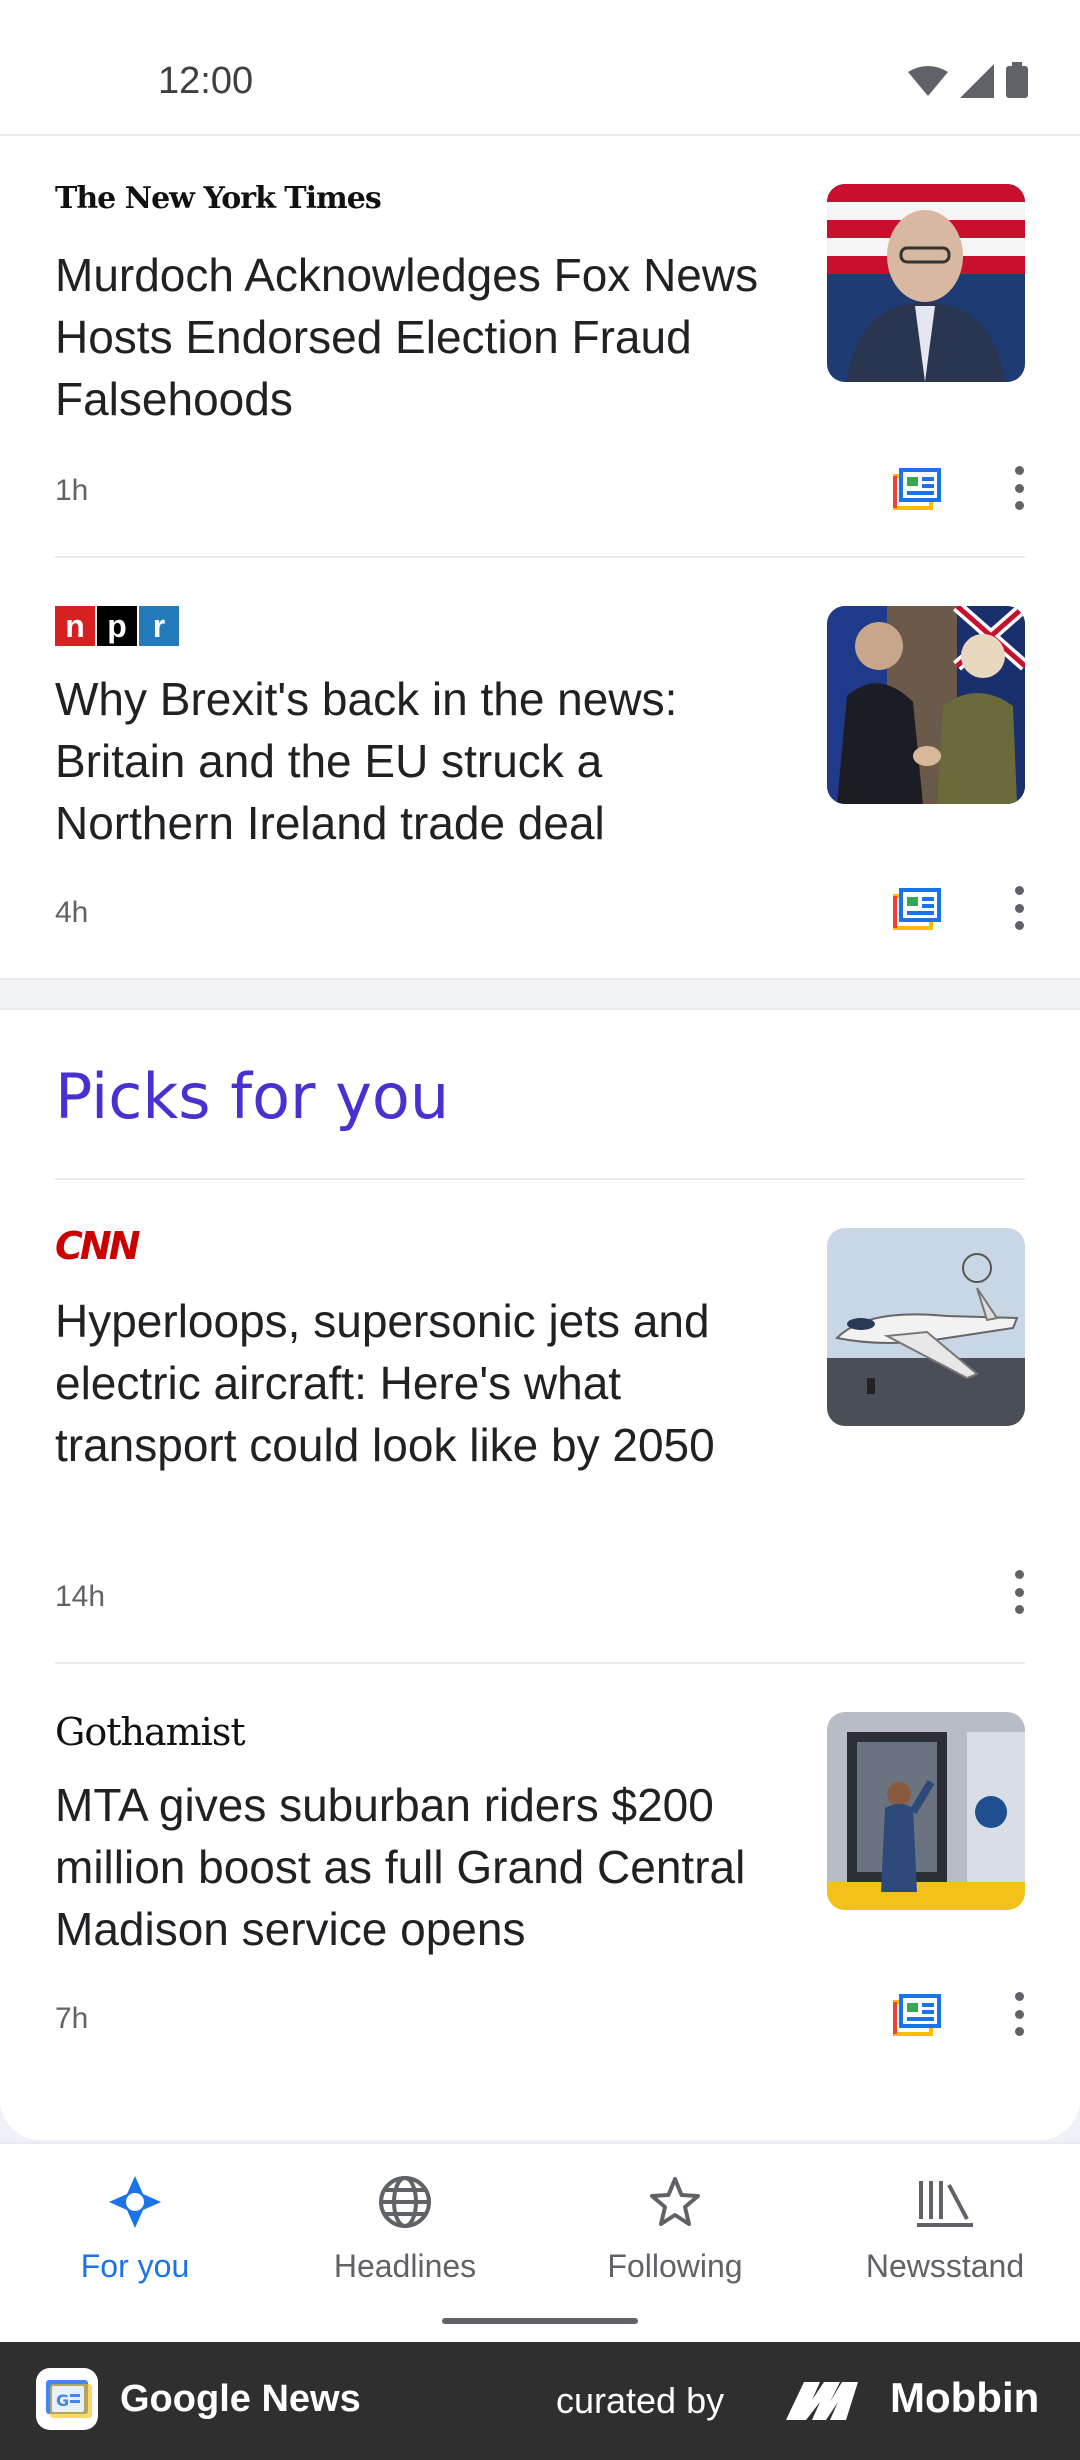 The height and width of the screenshot is (2460, 1080). What do you see at coordinates (405, 2202) in the screenshot?
I see `globe-icon` at bounding box center [405, 2202].